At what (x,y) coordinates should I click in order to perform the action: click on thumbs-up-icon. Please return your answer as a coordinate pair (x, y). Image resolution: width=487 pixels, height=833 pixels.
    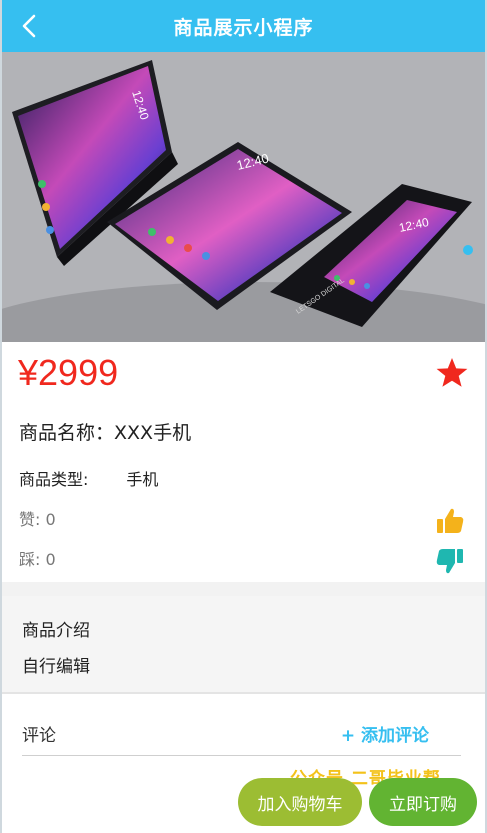
    Looking at the image, I should click on (450, 521).